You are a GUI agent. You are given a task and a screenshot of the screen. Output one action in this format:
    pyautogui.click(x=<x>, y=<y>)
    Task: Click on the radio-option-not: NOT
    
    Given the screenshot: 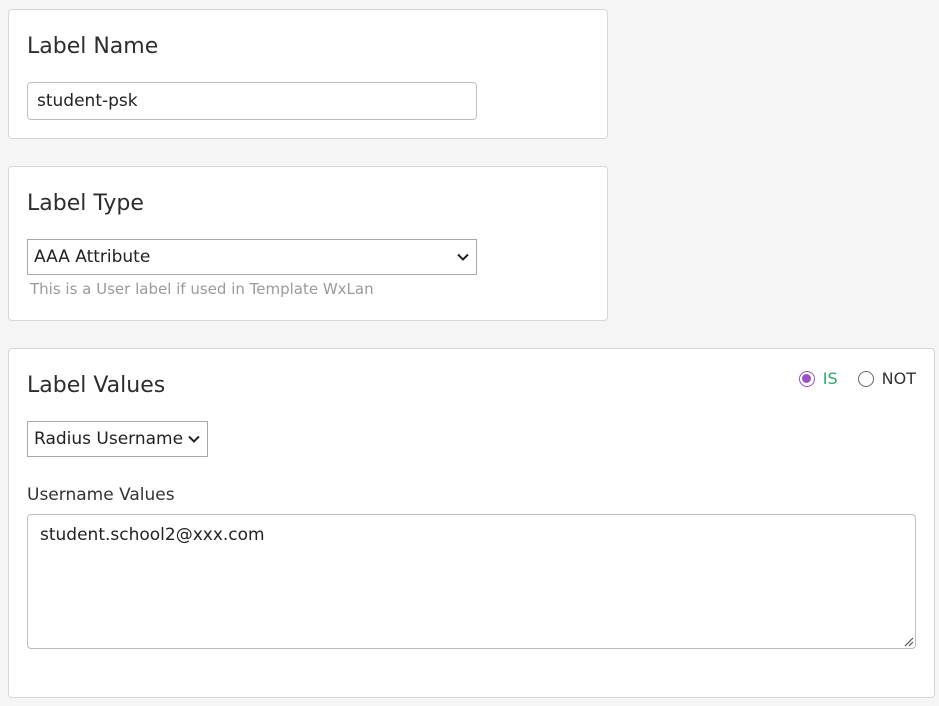 What is the action you would take?
    pyautogui.click(x=886, y=378)
    